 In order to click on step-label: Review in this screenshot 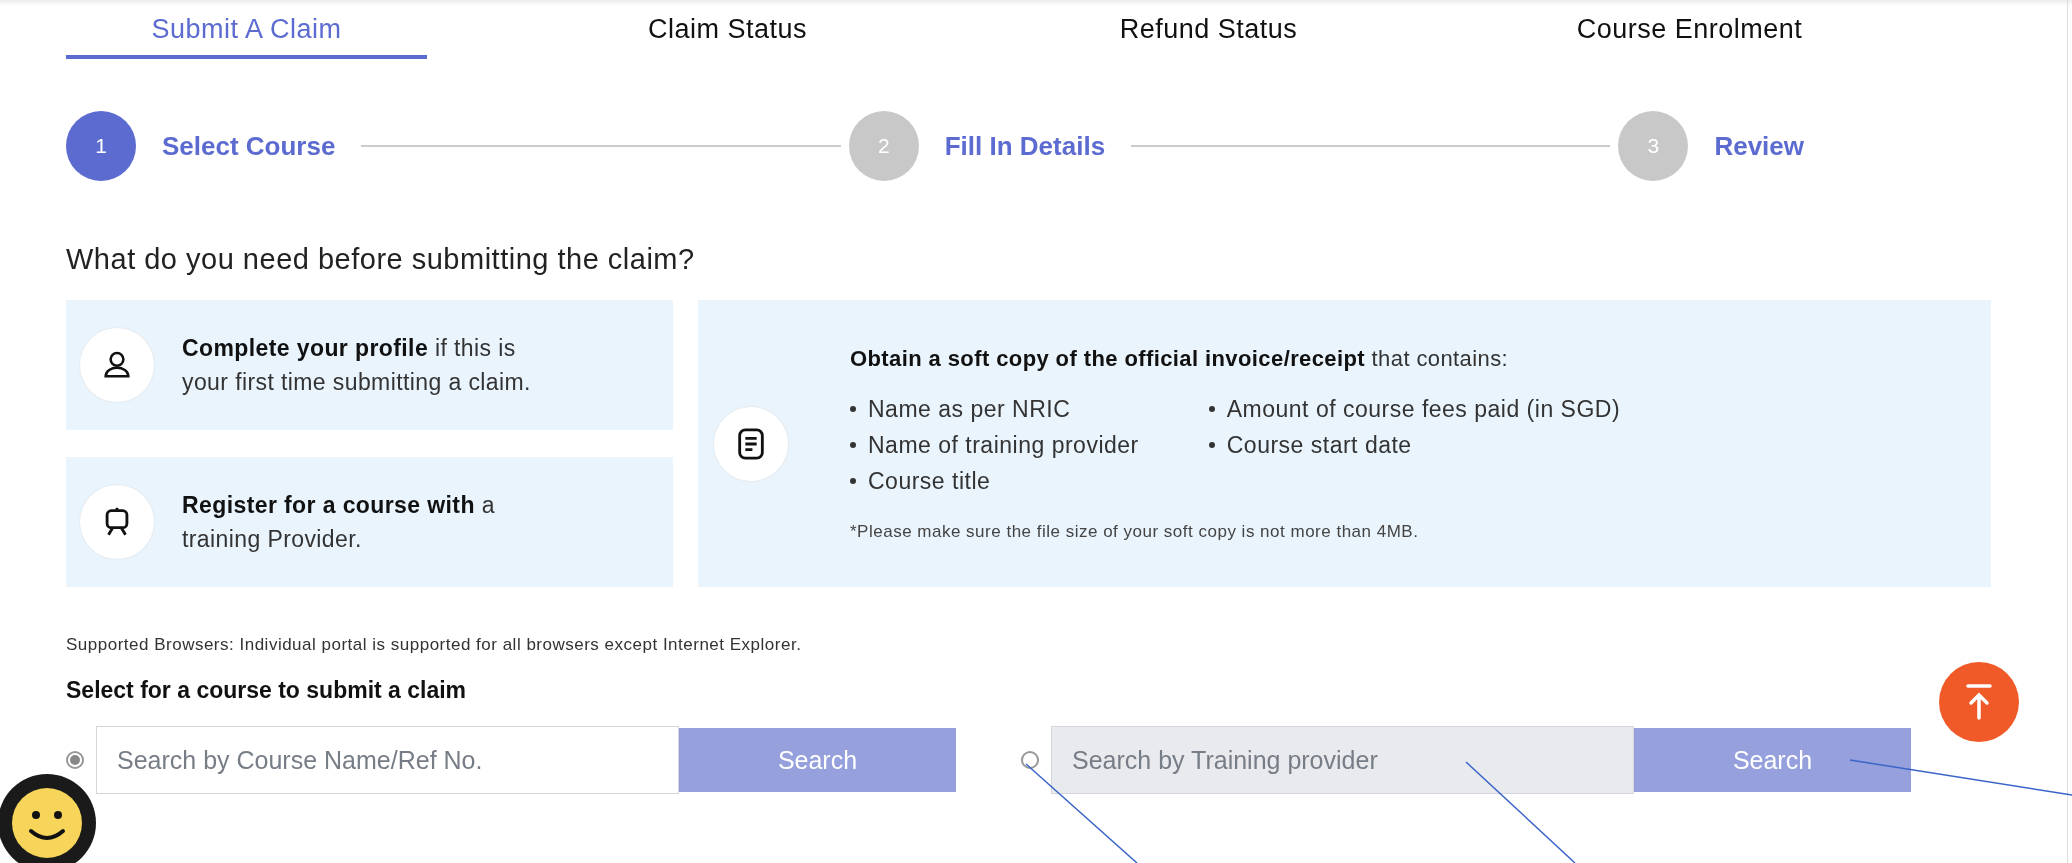, I will do `click(1759, 146)`.